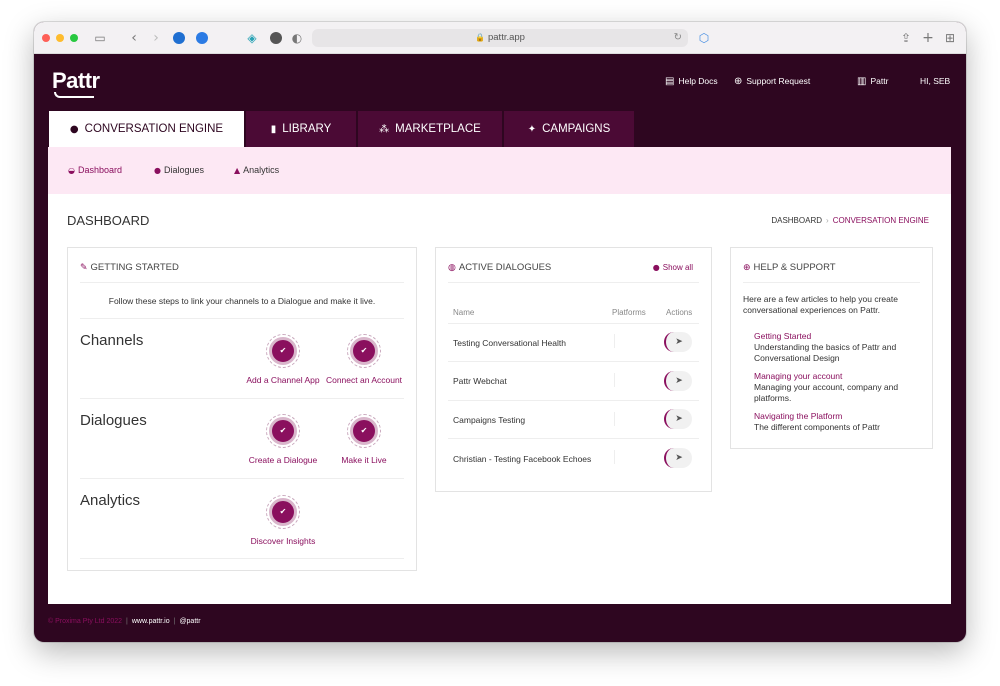 The width and height of the screenshot is (1000, 686). What do you see at coordinates (509, 343) in the screenshot?
I see `dialogue-name: Testing Conversational Health` at bounding box center [509, 343].